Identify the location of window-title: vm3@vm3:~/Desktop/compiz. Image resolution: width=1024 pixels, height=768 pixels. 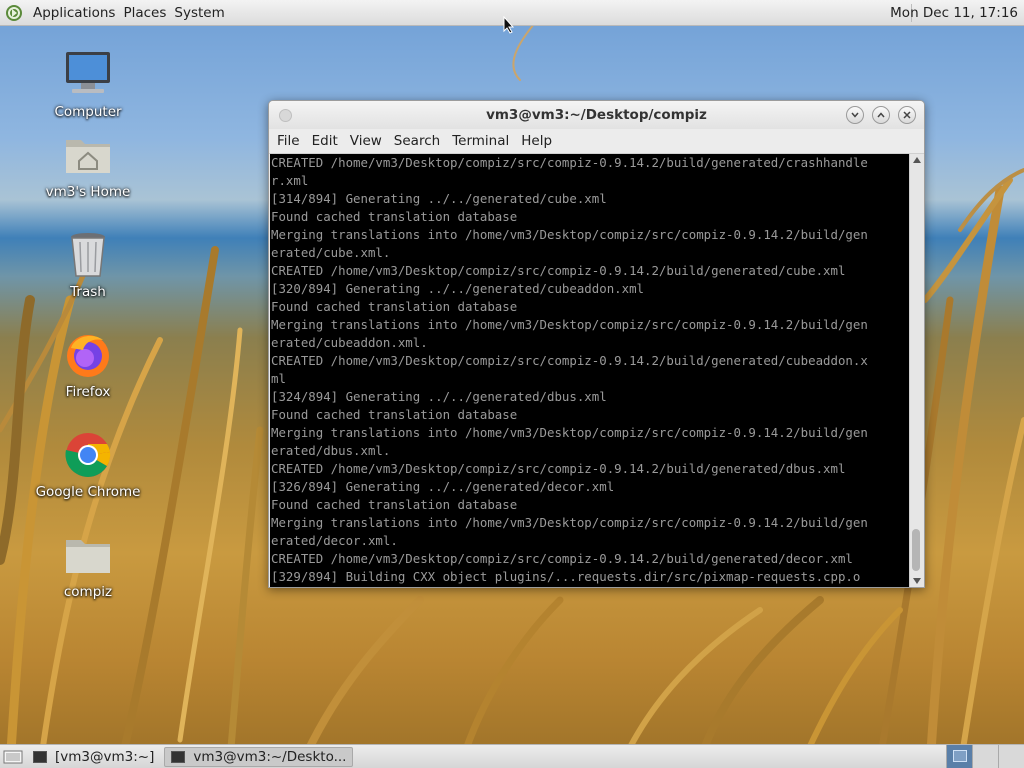
(596, 115).